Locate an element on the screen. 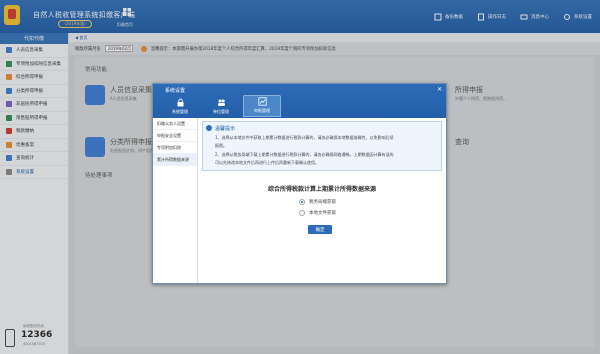  tab-label: 系统管理 is located at coordinates (180, 111).